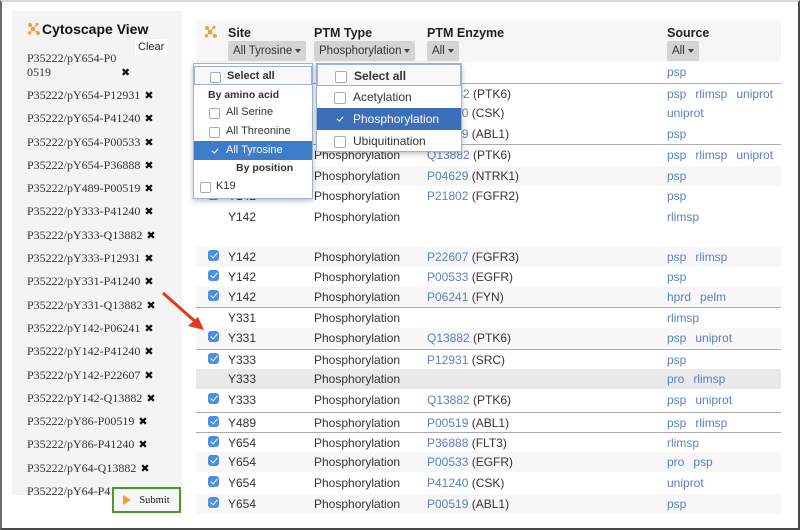 The image size is (800, 530). Describe the element at coordinates (253, 131) in the screenshot. I see `site-option-all-threonine: All Threonine` at that location.